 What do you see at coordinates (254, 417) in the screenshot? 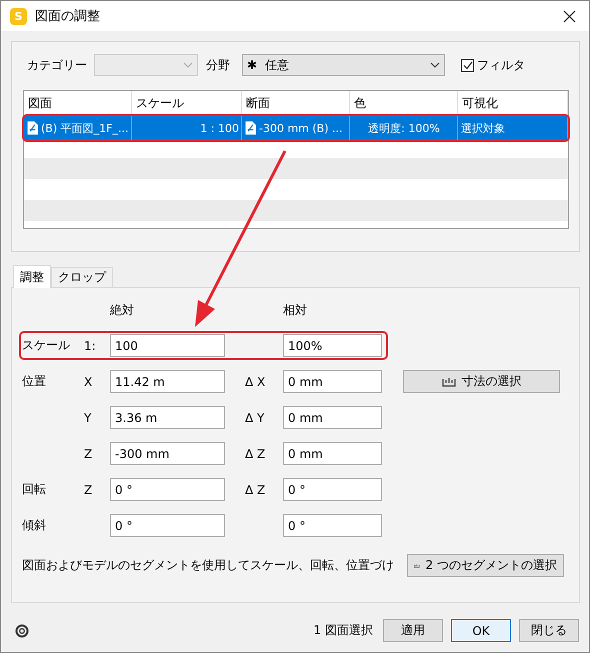
I see `delta-label: Δ Y` at bounding box center [254, 417].